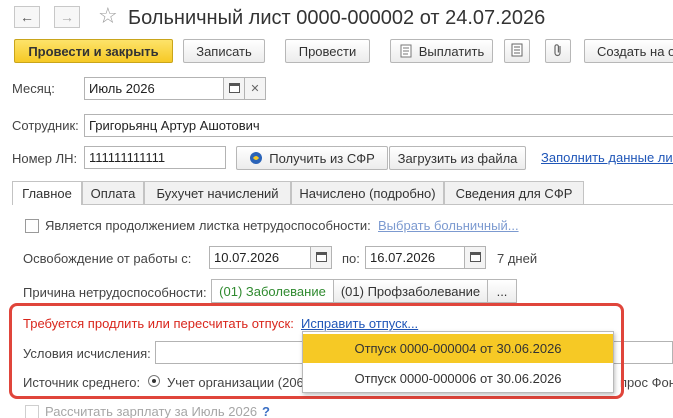  I want to click on month-clear-button: ✕, so click(255, 88).